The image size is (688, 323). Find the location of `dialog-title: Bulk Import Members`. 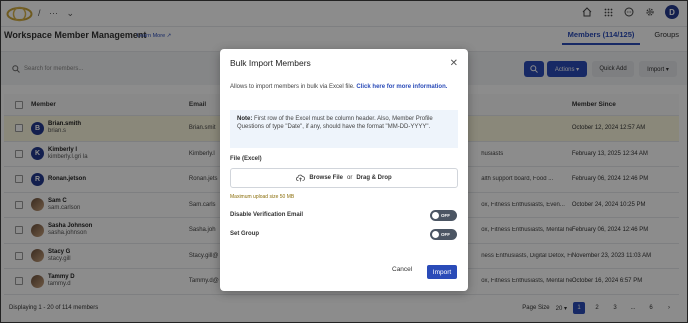

dialog-title: Bulk Import Members is located at coordinates (270, 63).